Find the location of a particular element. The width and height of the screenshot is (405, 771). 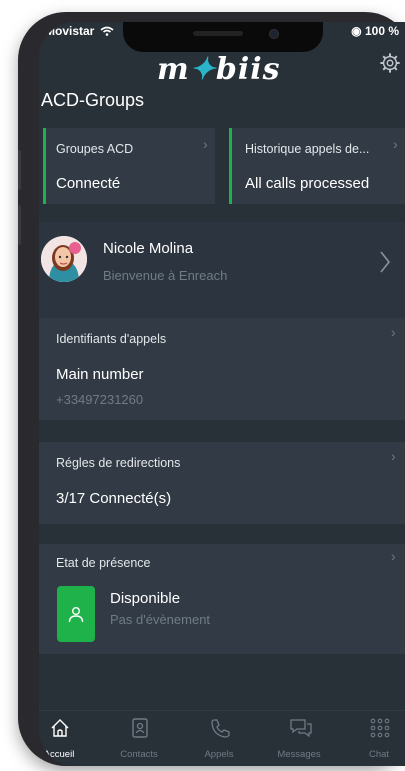

tab-label: Contacts is located at coordinates (139, 754).